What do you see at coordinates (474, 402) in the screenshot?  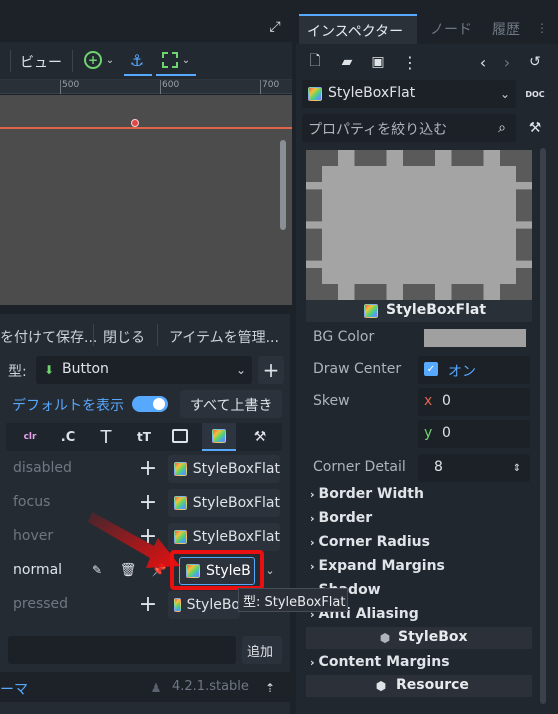 I see `skew-x-field: x 0` at bounding box center [474, 402].